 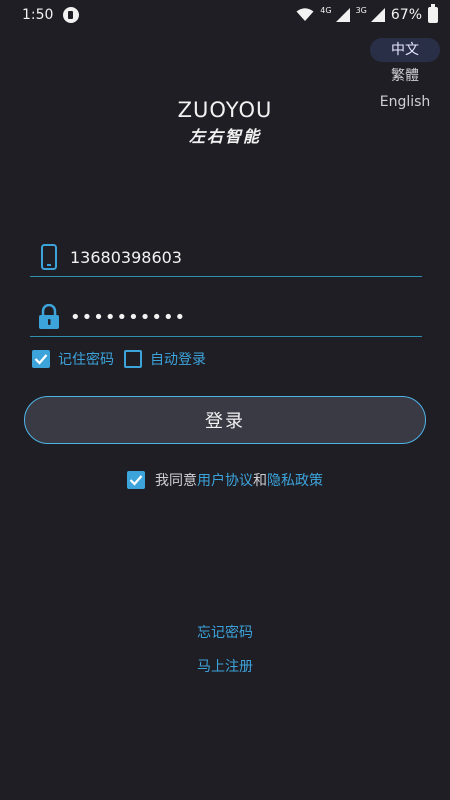 What do you see at coordinates (246, 317) in the screenshot?
I see `password-input` at bounding box center [246, 317].